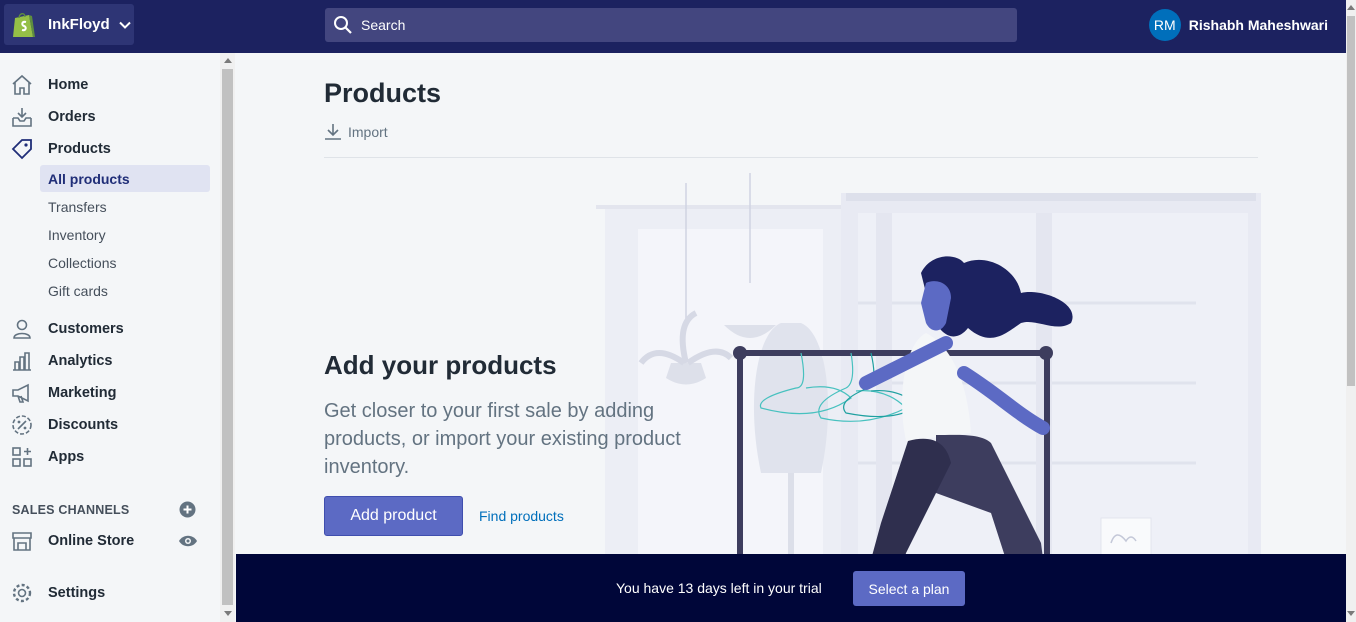 The image size is (1356, 622). I want to click on store-icon, so click(22, 541).